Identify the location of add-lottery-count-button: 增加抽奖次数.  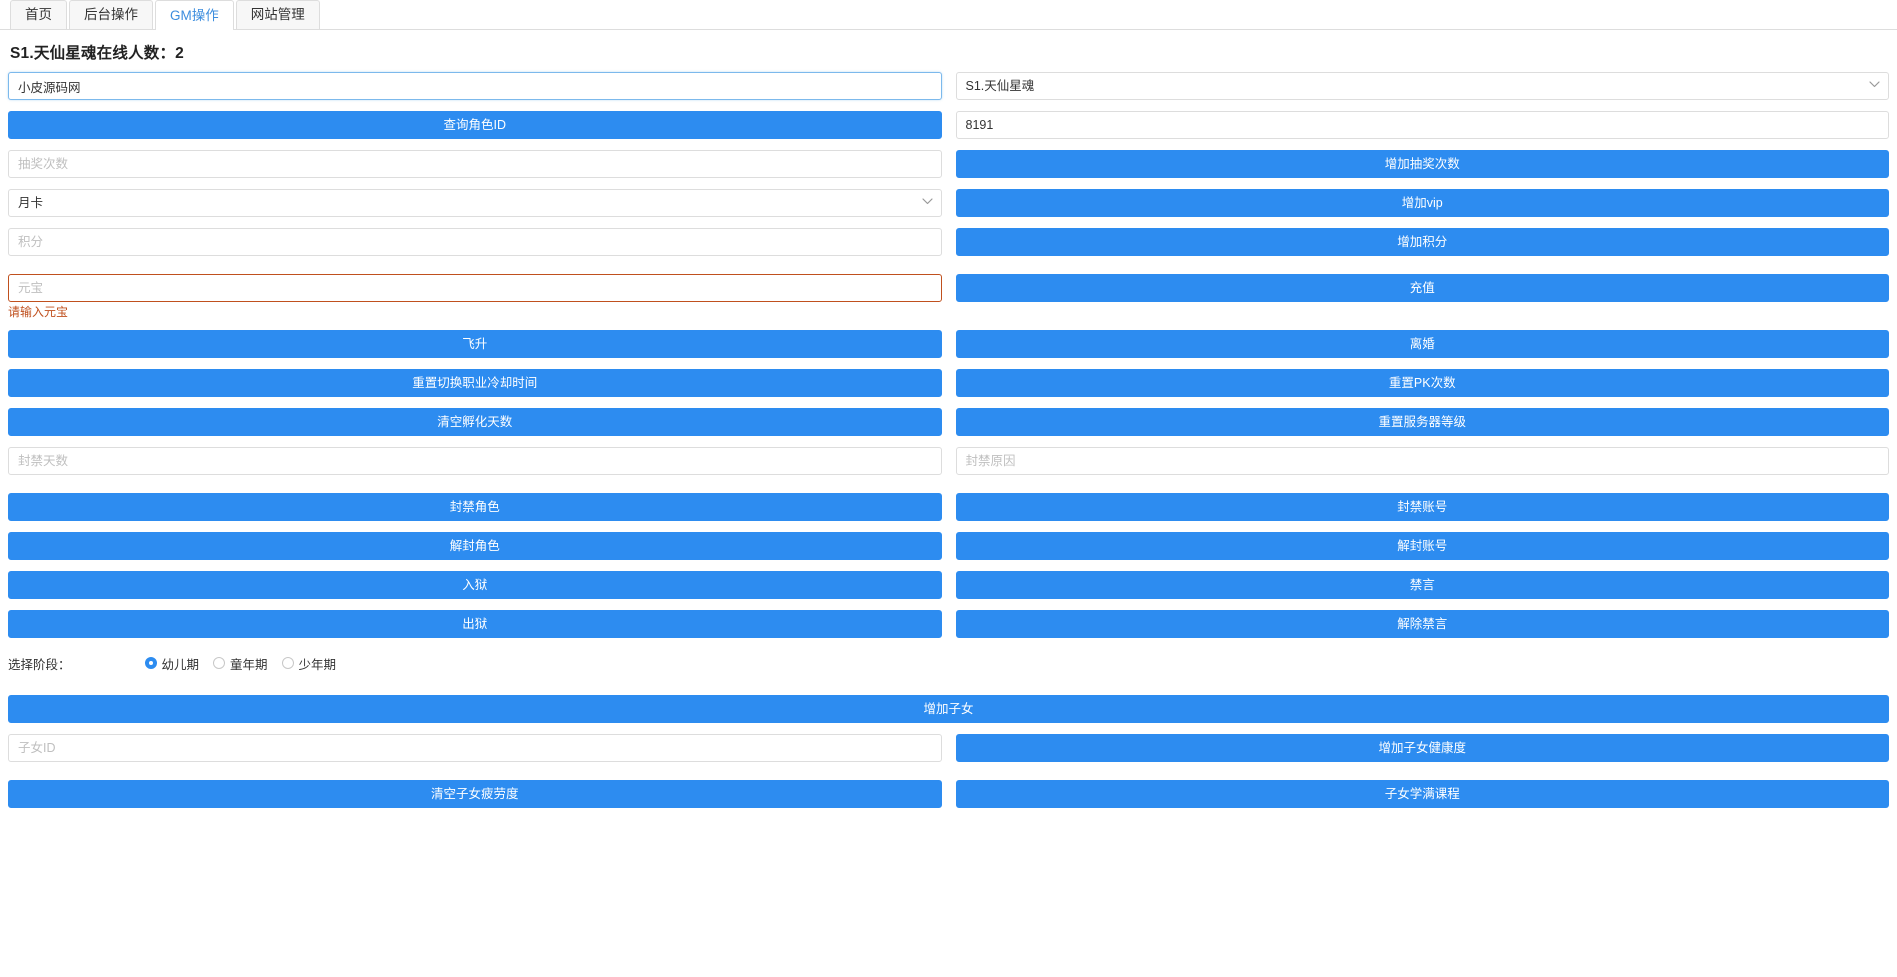
(1422, 164).